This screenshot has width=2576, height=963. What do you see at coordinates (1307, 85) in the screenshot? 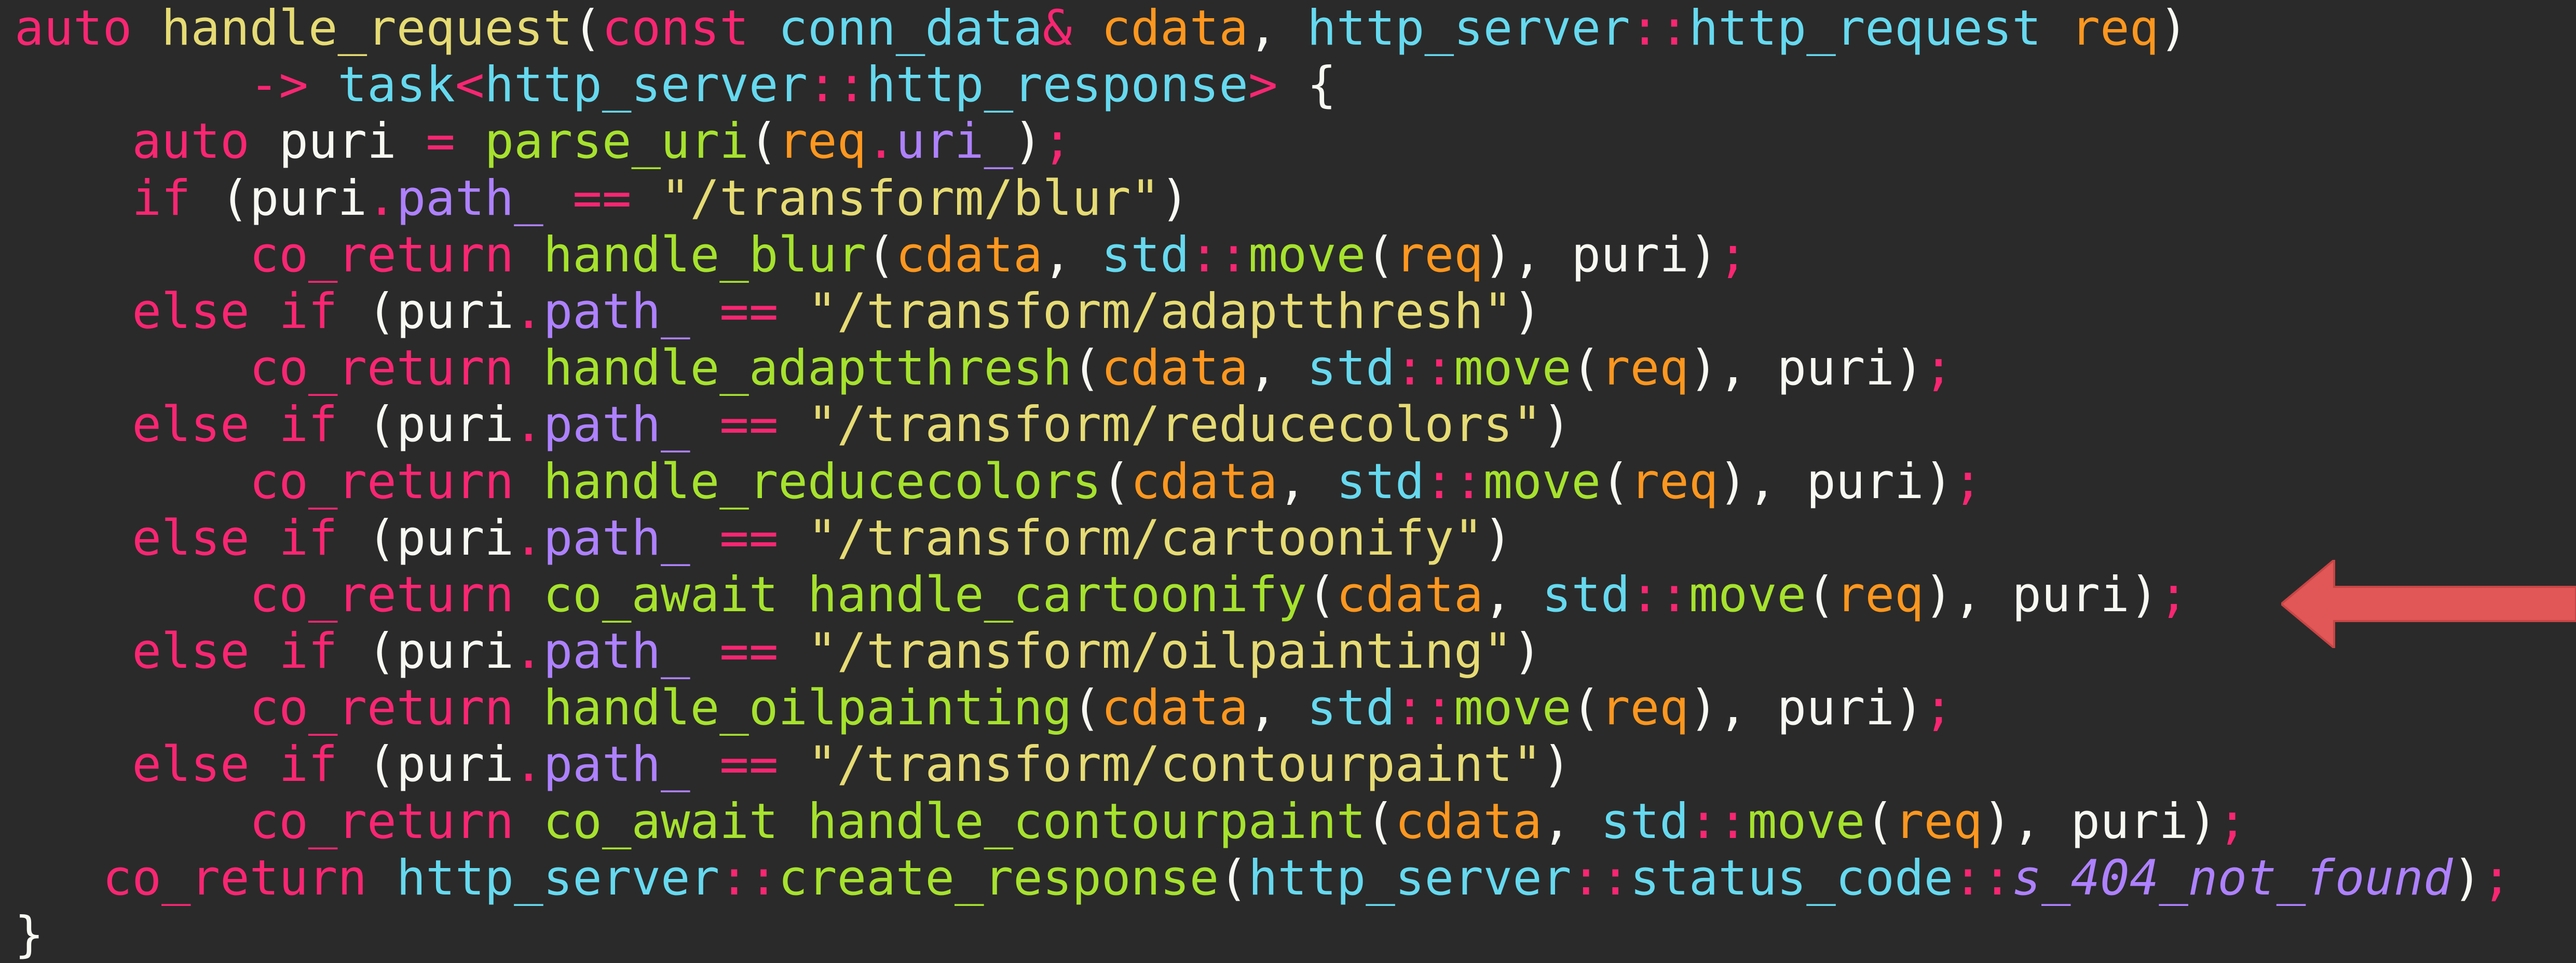
I see `code-token: {` at bounding box center [1307, 85].